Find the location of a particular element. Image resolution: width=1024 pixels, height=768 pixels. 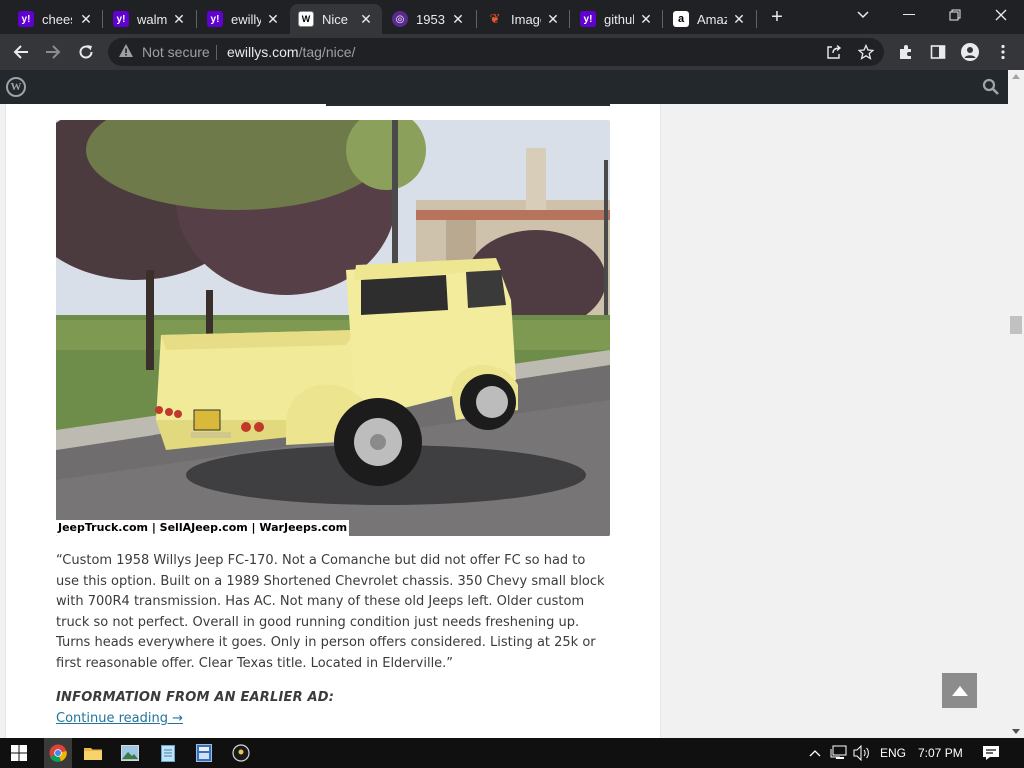

language-indicator: ENG is located at coordinates (893, 753).